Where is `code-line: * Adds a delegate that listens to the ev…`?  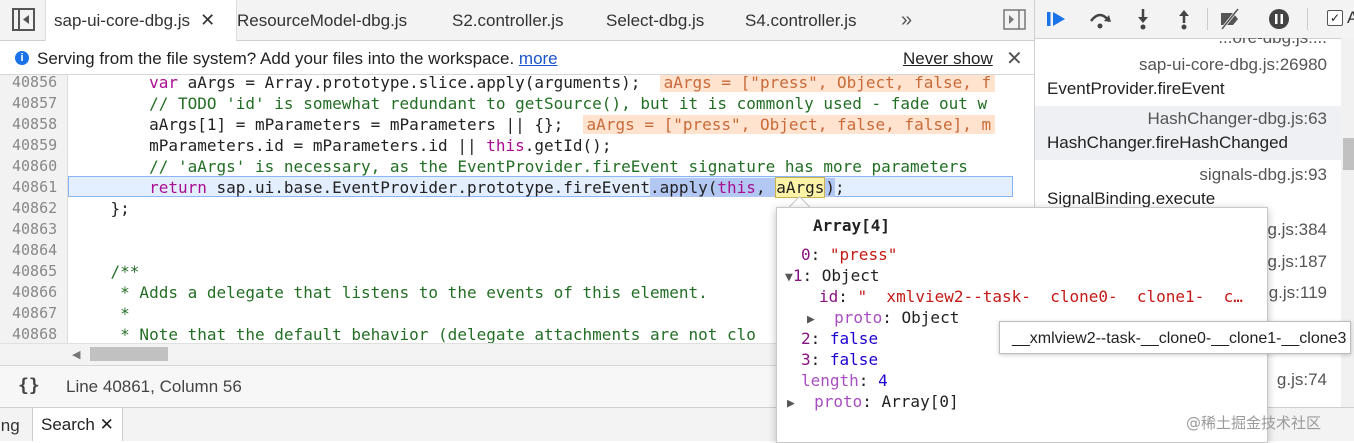 code-line: * Adds a delegate that listens to the ev… is located at coordinates (390, 292).